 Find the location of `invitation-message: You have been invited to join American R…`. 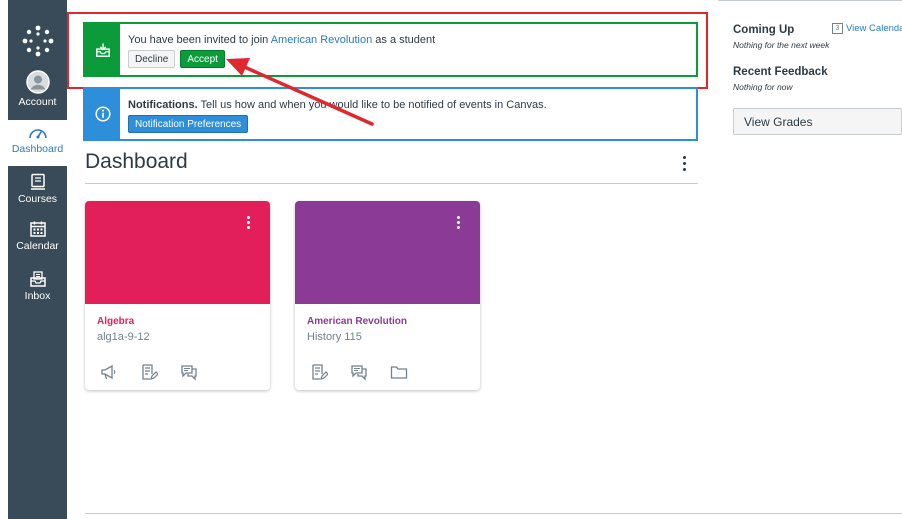

invitation-message: You have been invited to join American R… is located at coordinates (281, 40).